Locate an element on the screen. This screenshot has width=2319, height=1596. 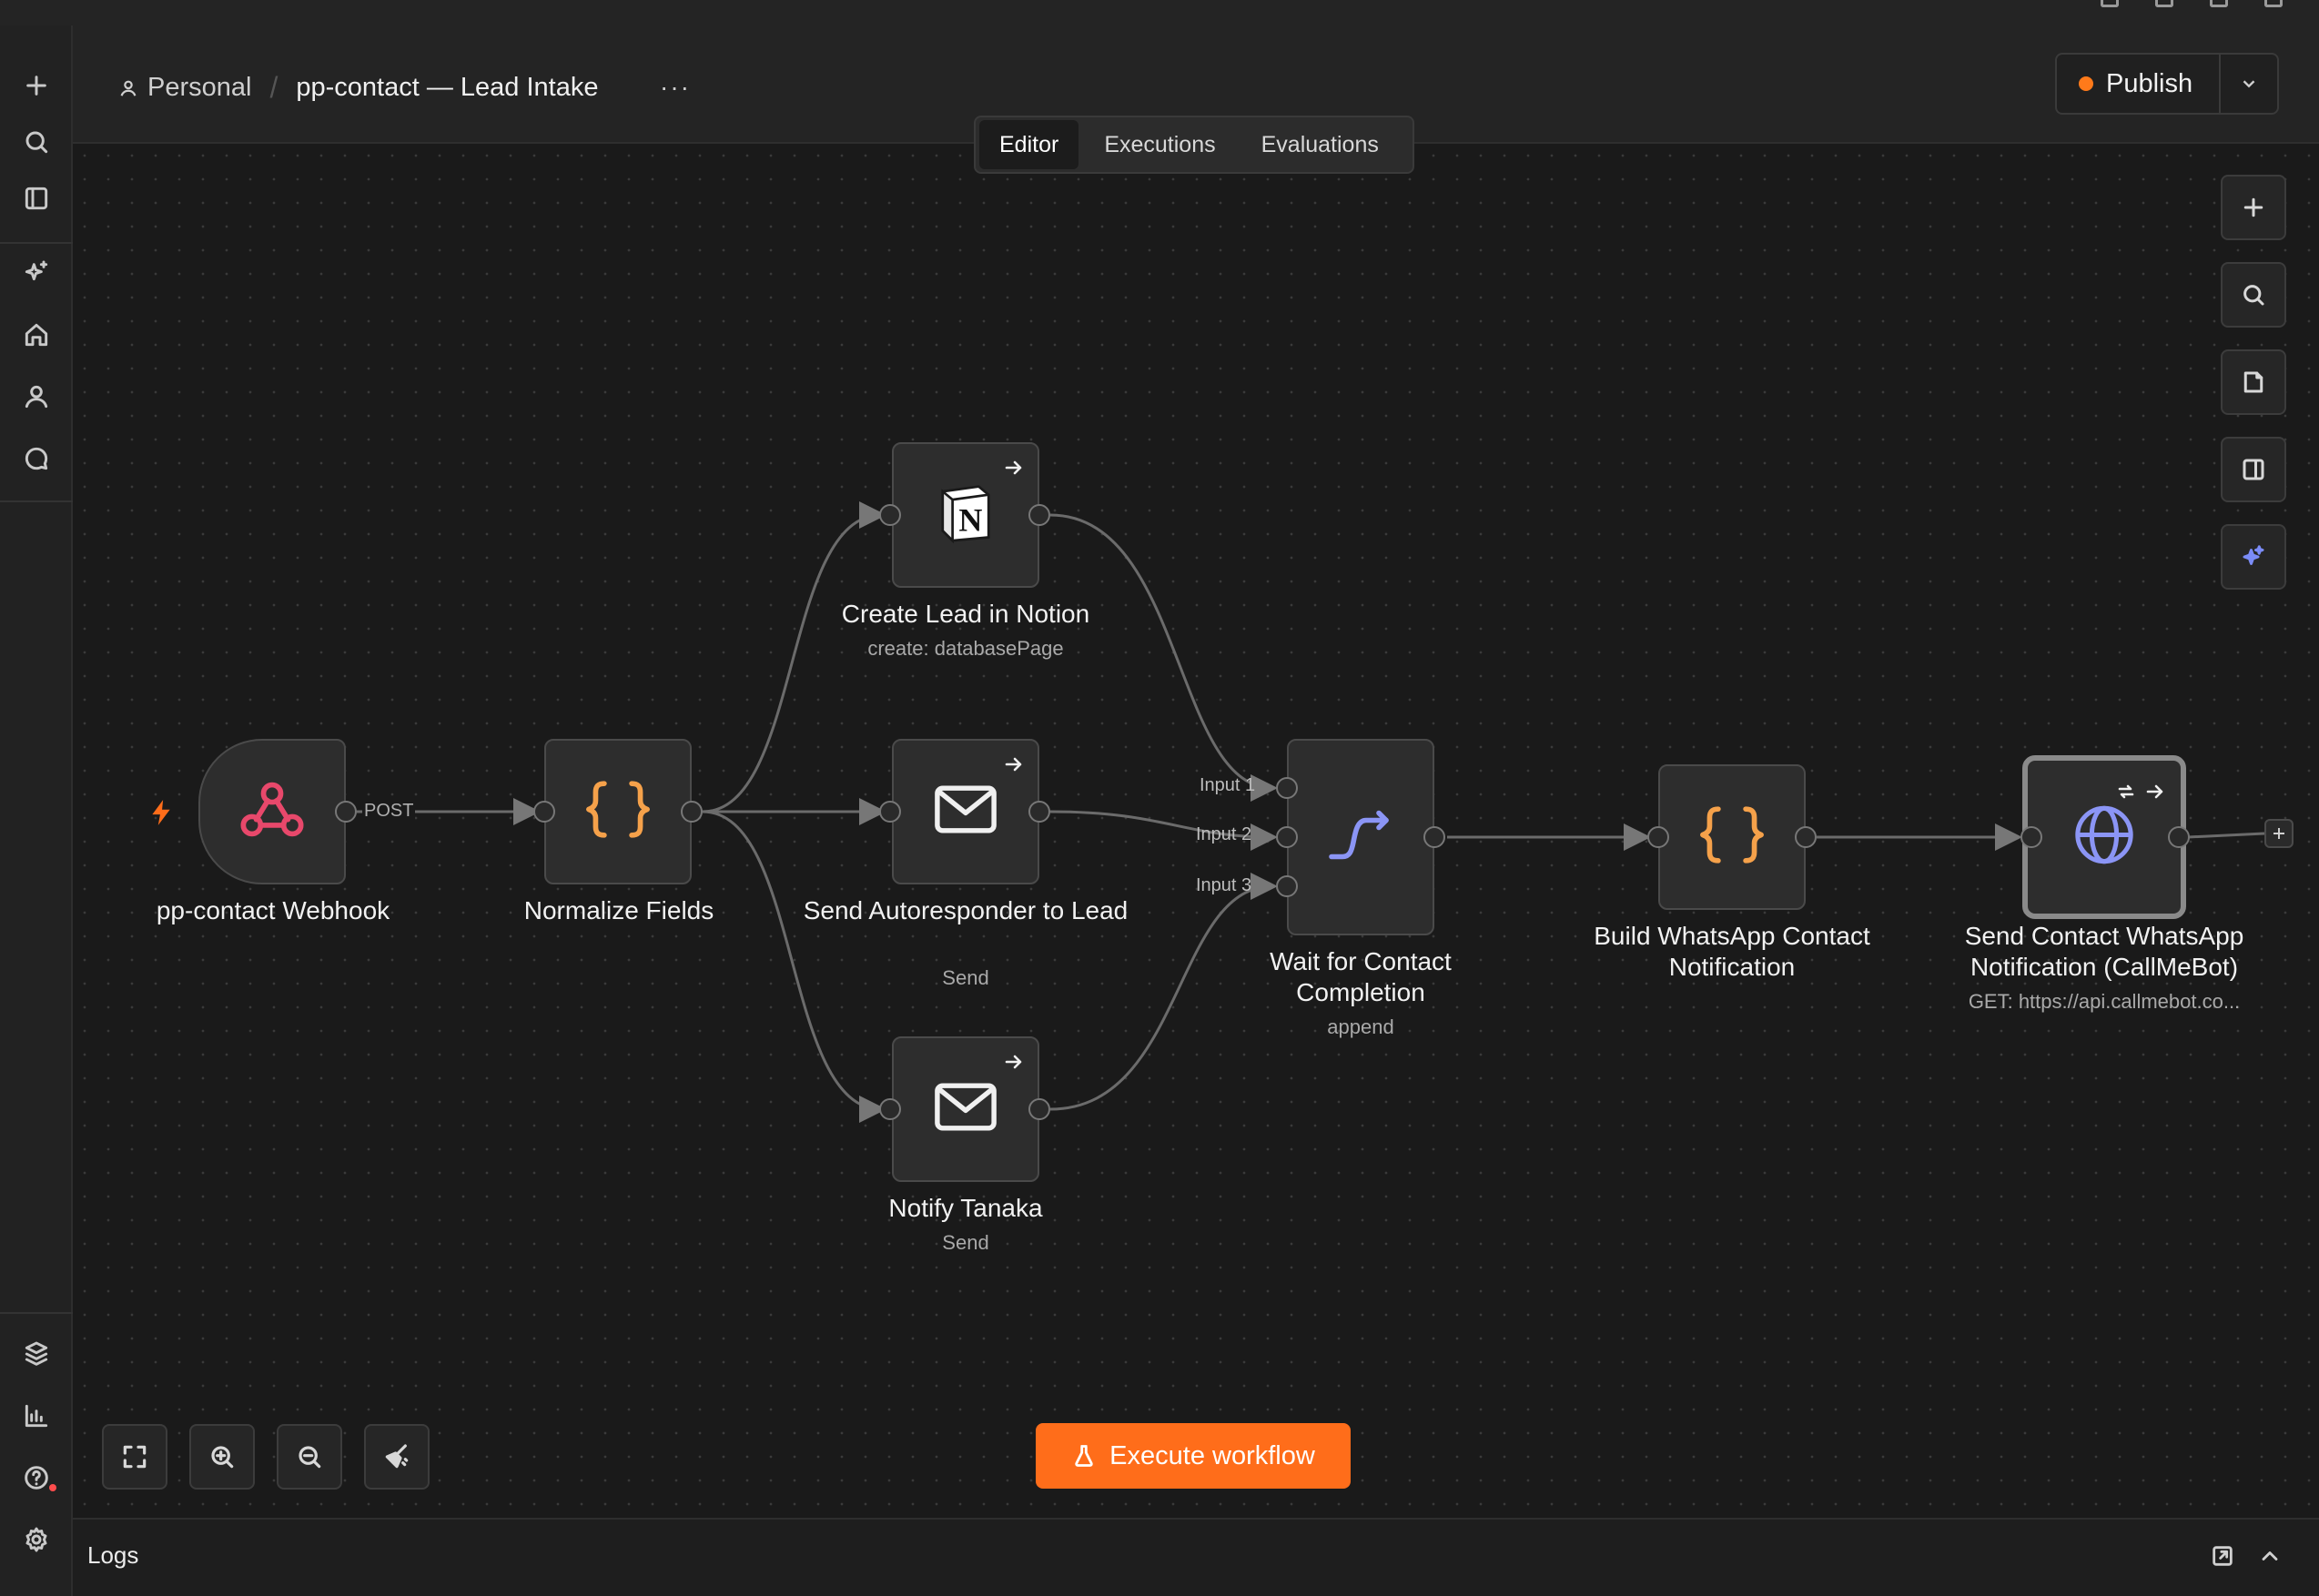
notify-output-port is located at coordinates (1039, 1109).